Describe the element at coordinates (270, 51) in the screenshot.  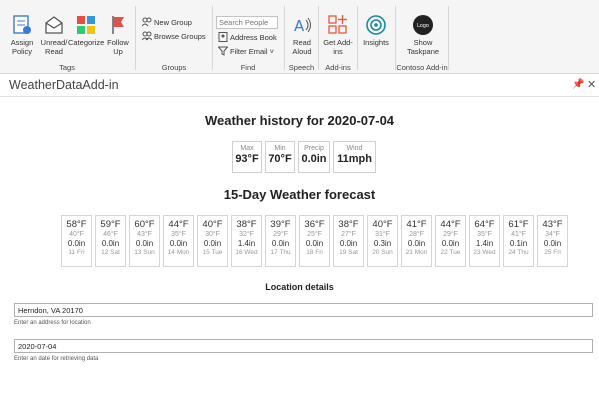
I see `chevron-down-icon: ˅` at that location.